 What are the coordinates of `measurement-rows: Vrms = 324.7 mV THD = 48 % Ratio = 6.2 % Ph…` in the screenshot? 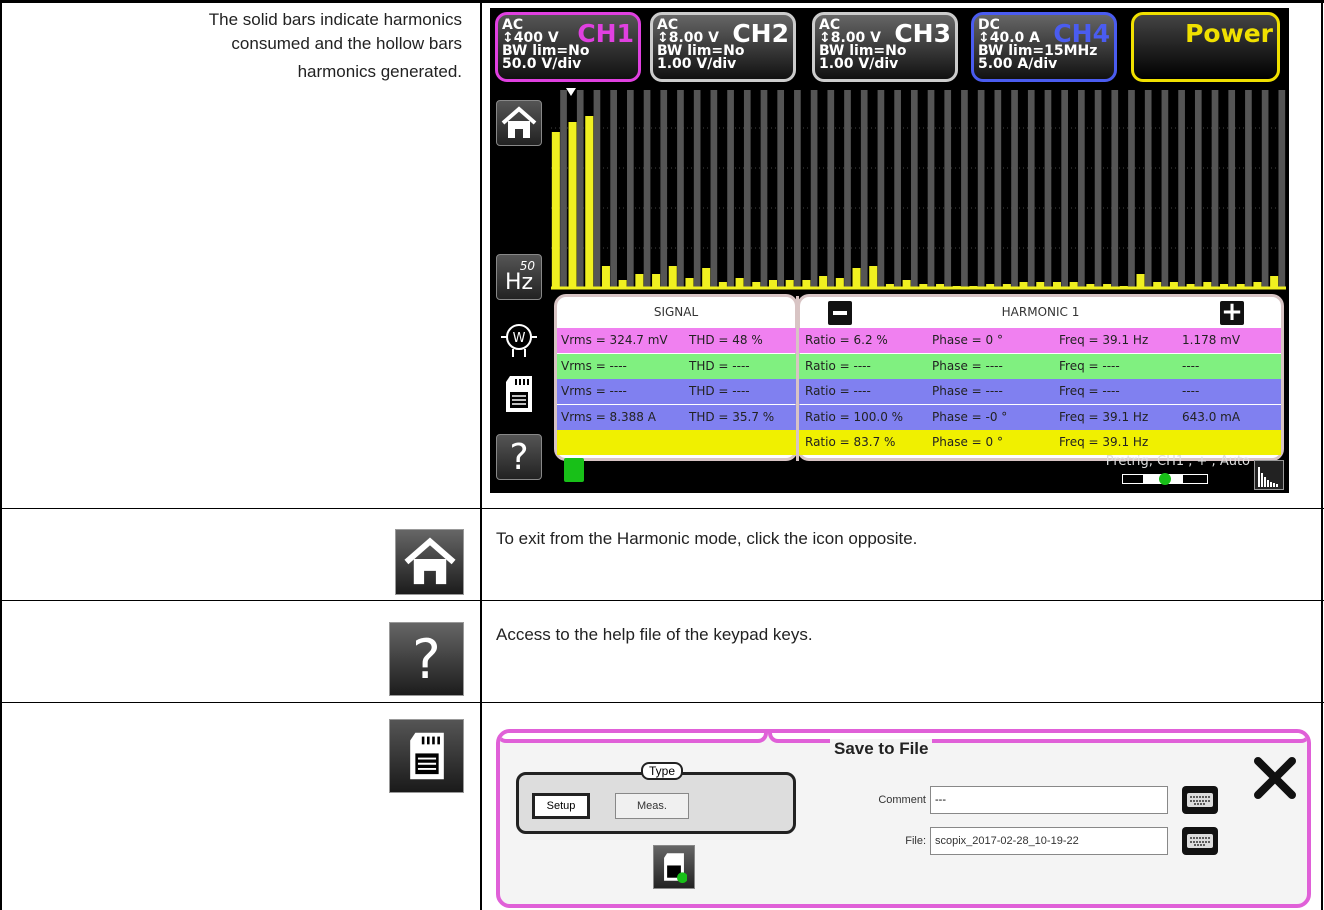 It's located at (919, 393).